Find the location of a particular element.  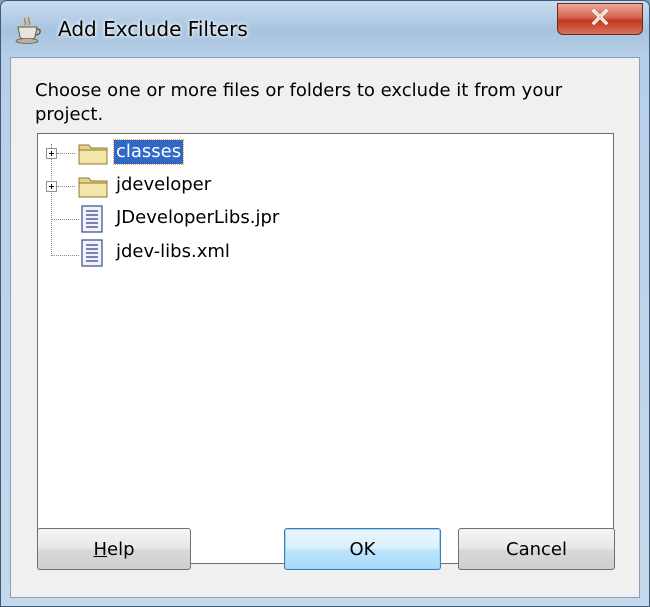

title-bar: Add Exclude Filters is located at coordinates (325, 29).